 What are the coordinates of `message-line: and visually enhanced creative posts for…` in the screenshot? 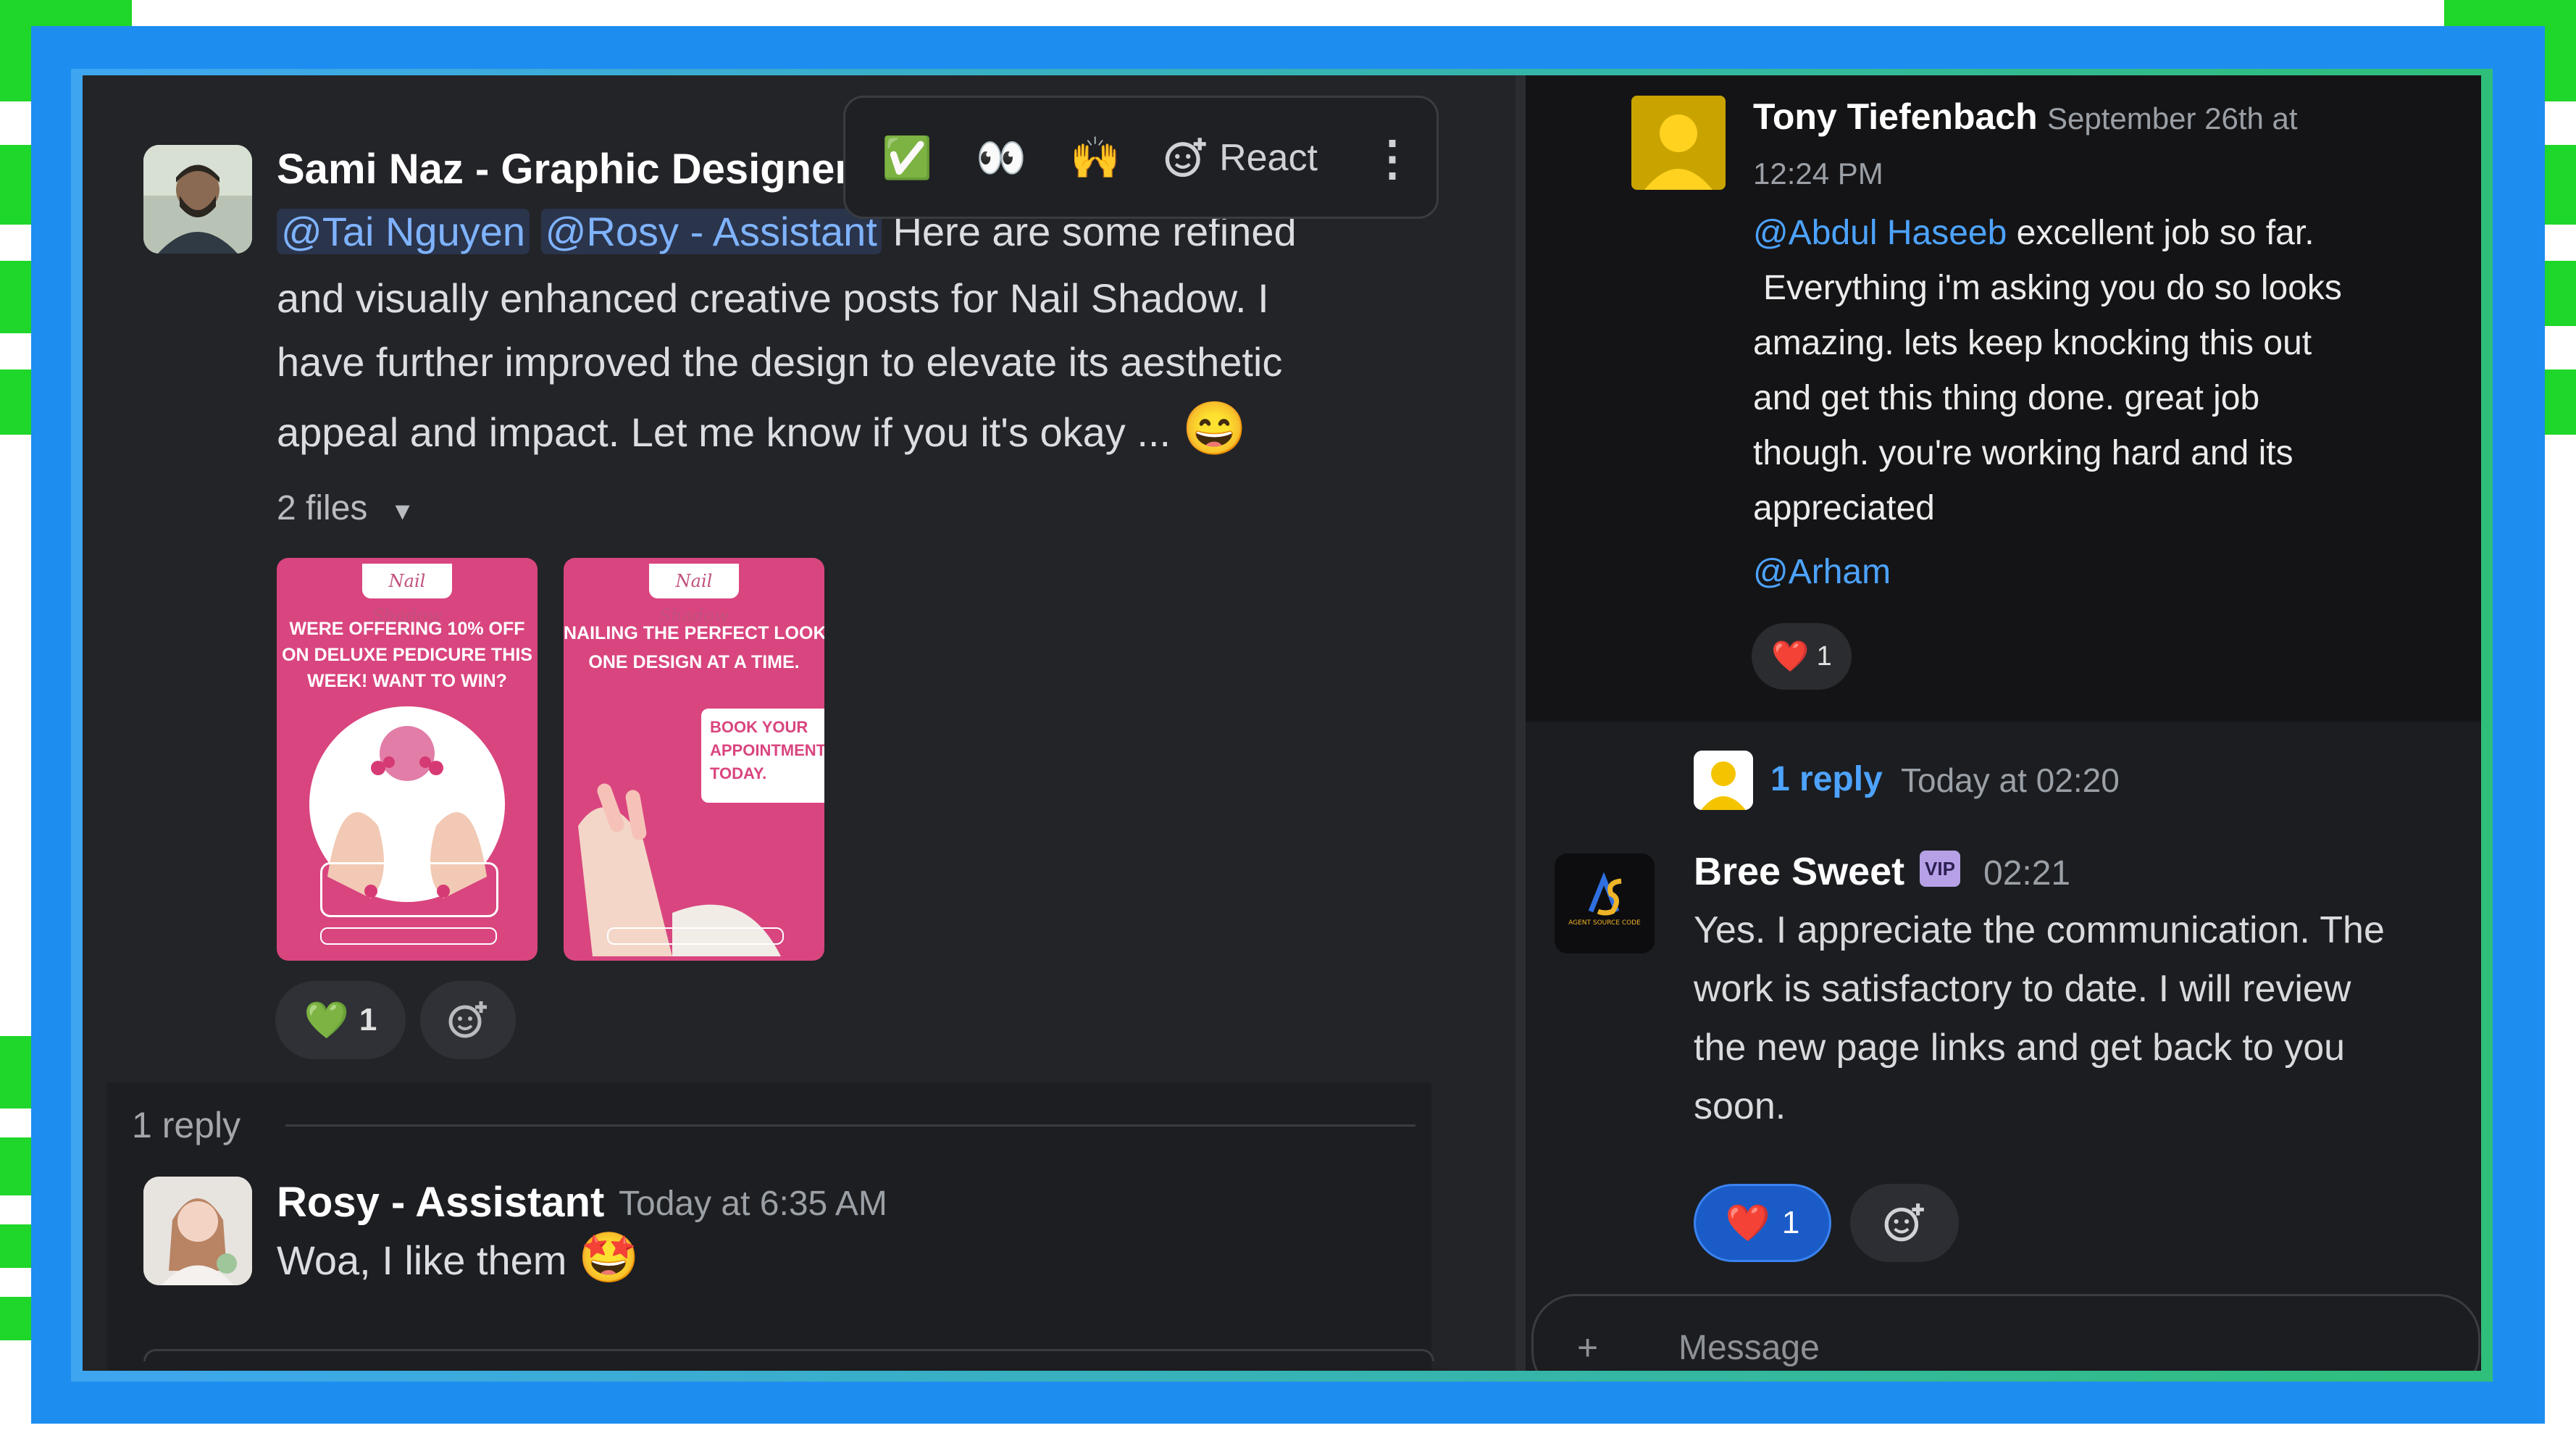 It's located at (773, 298).